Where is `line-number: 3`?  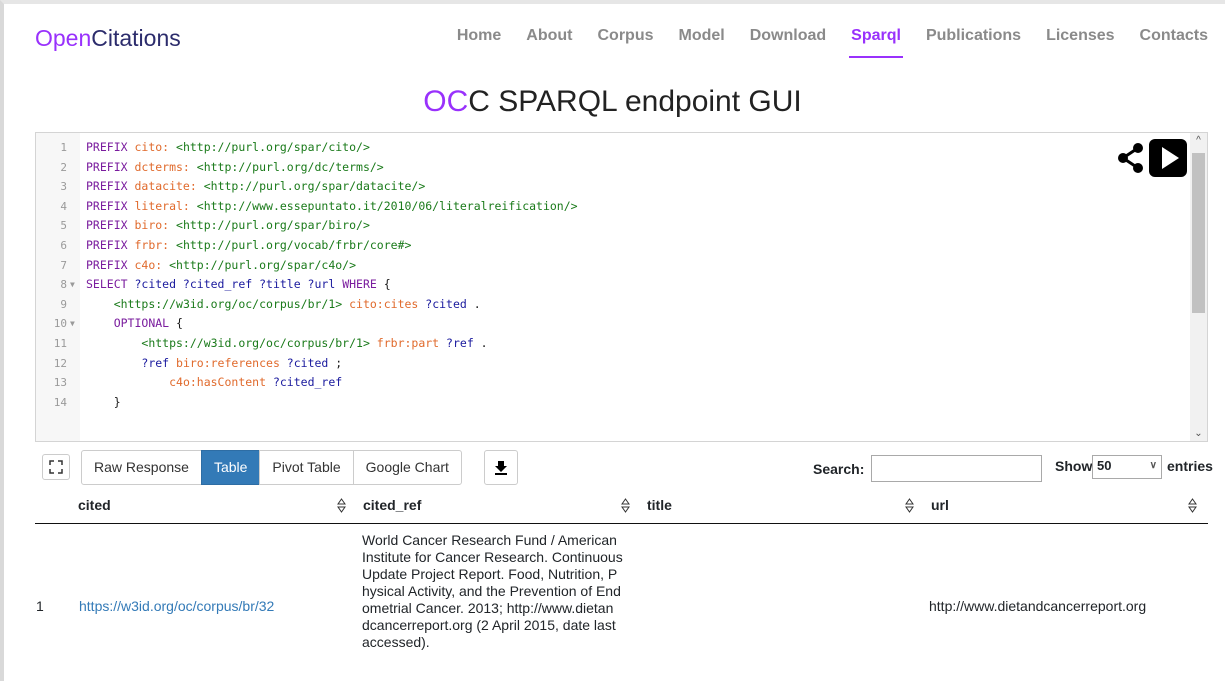
line-number: 3 is located at coordinates (63, 187).